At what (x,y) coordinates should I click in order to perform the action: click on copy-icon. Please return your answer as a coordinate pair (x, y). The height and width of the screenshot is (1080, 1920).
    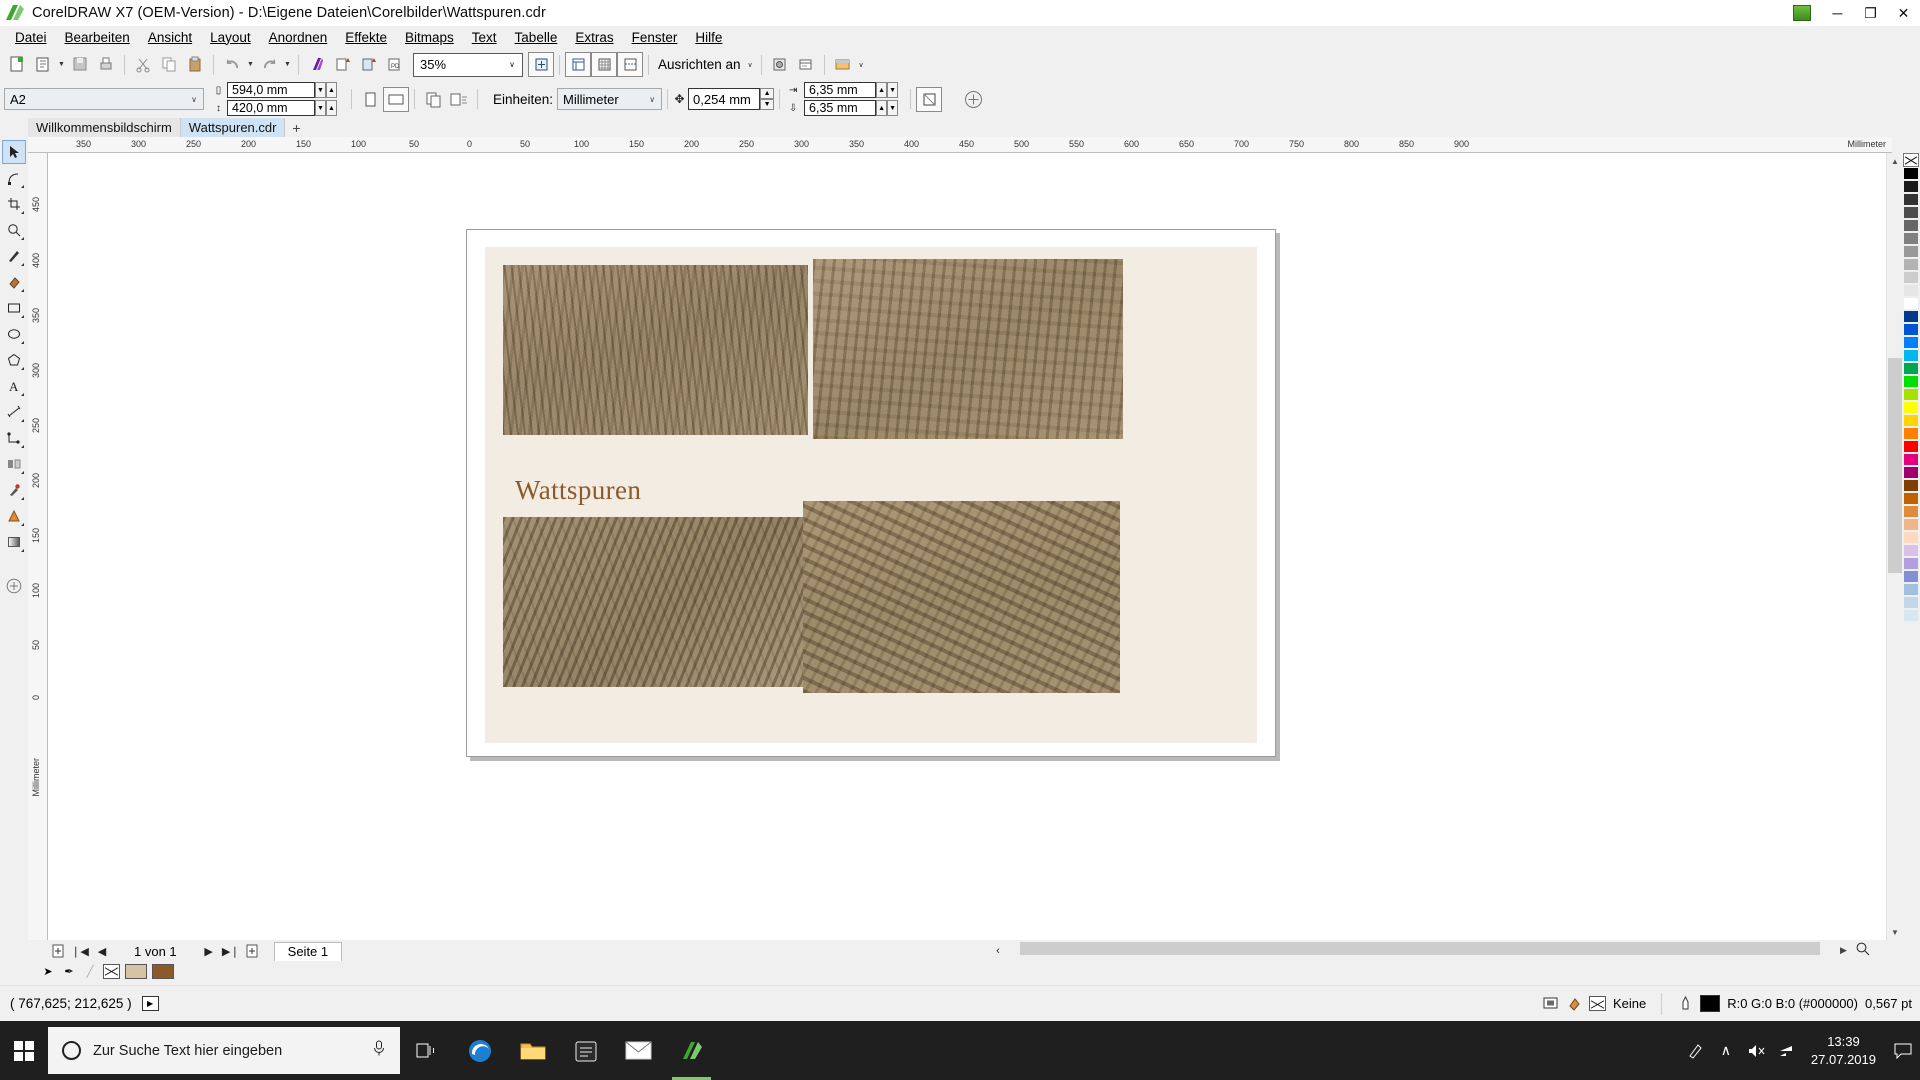
    Looking at the image, I should click on (169, 64).